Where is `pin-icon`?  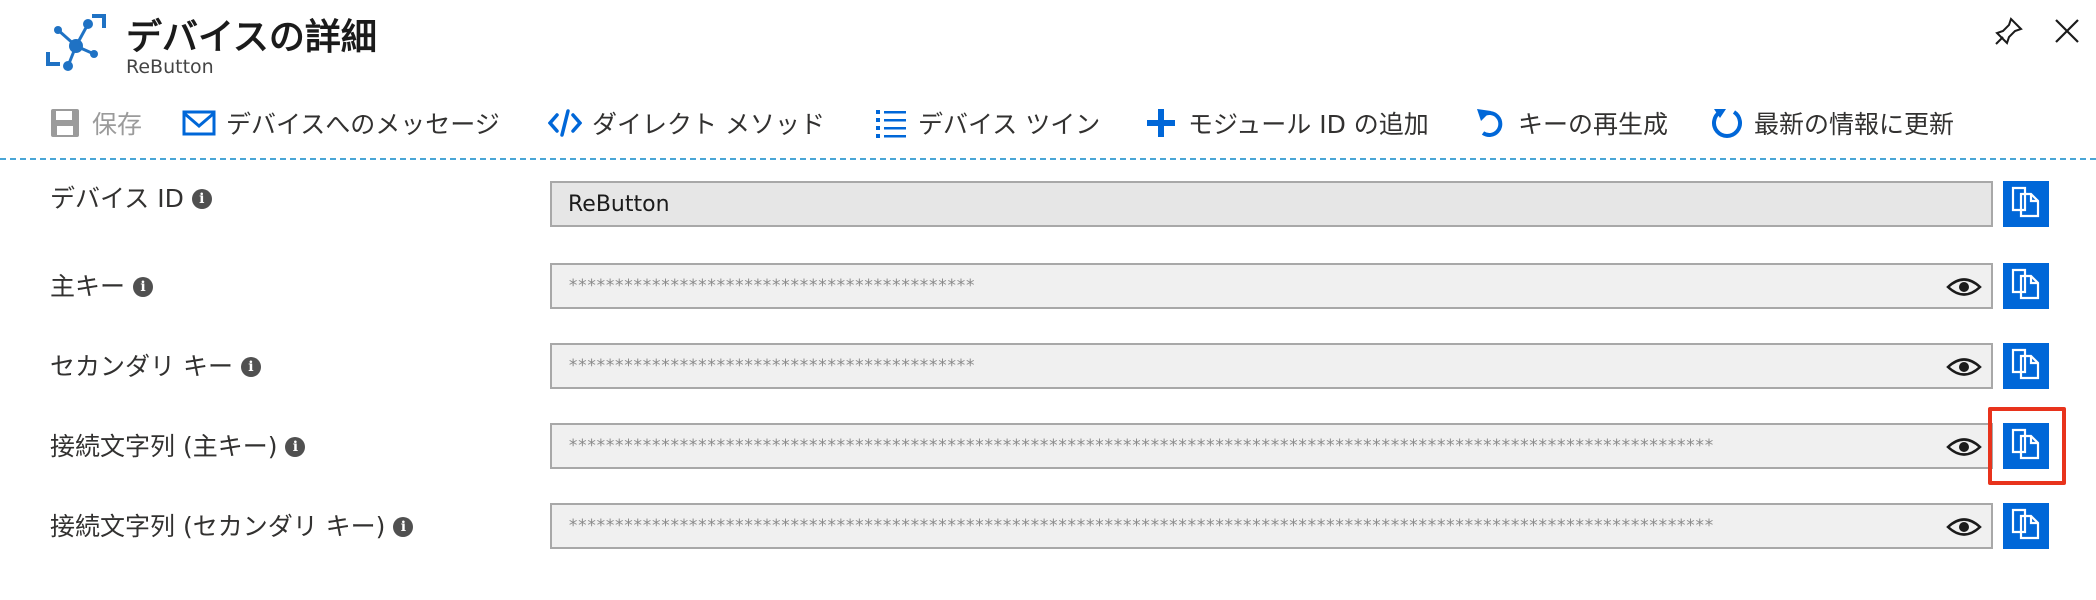
pin-icon is located at coordinates (2009, 33).